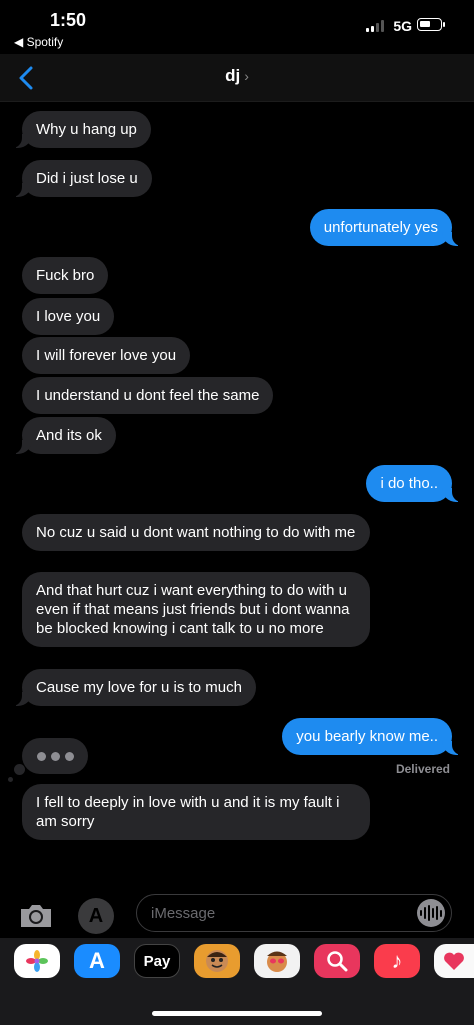  What do you see at coordinates (148, 395) in the screenshot?
I see `incoming-message: I understand u dont feel the same` at bounding box center [148, 395].